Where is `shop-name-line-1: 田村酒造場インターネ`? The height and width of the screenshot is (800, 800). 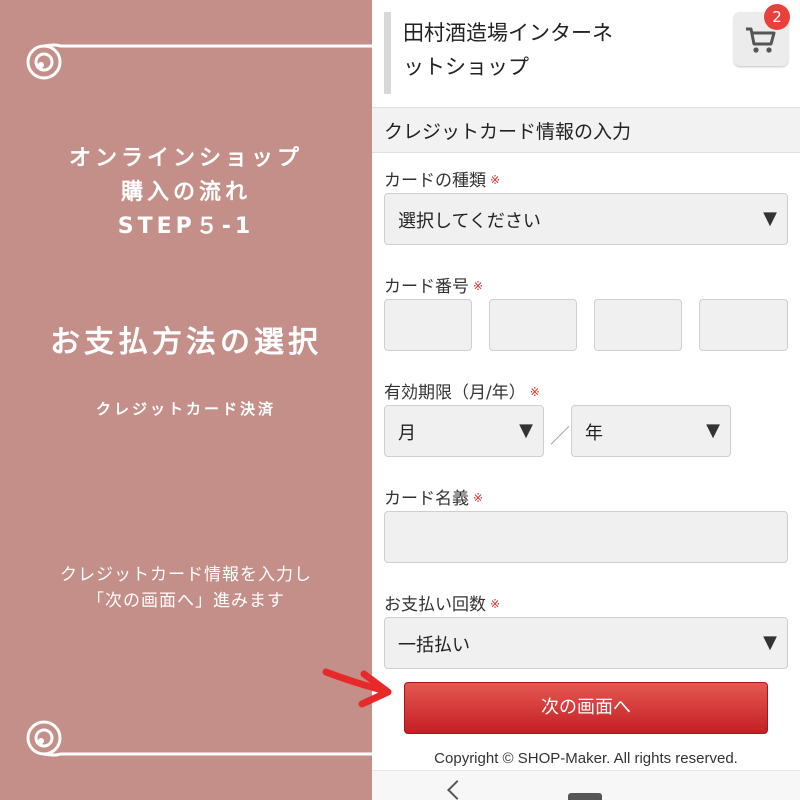
shop-name-line-1: 田村酒造場インターネ is located at coordinates (508, 33).